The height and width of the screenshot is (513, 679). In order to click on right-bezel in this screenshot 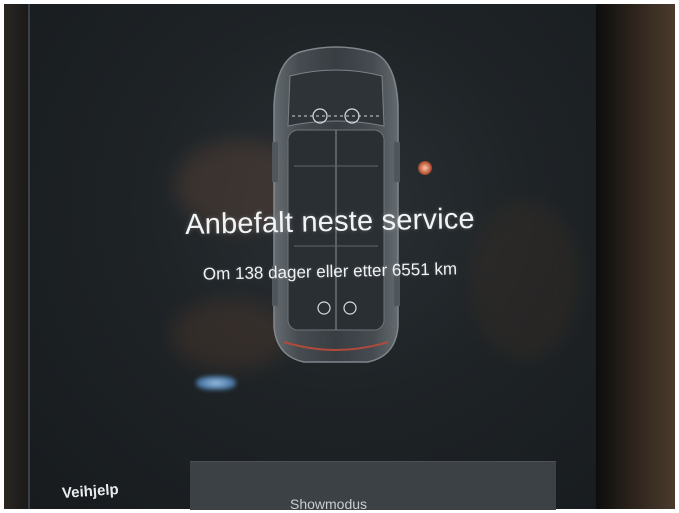, I will do `click(635, 256)`.